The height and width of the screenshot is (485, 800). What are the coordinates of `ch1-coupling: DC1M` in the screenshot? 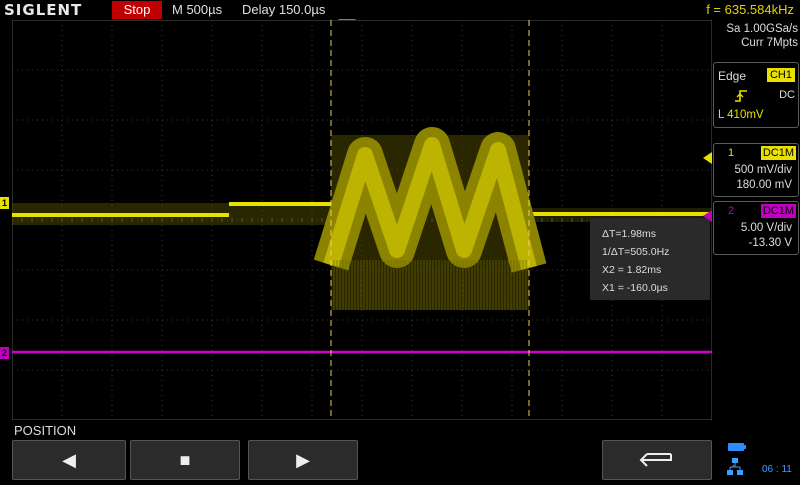 It's located at (778, 153).